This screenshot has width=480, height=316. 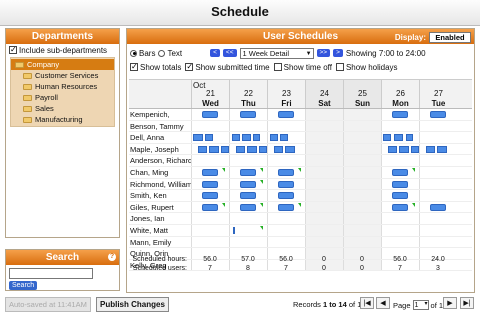 What do you see at coordinates (62, 64) in the screenshot?
I see `tree-item-company: Company` at bounding box center [62, 64].